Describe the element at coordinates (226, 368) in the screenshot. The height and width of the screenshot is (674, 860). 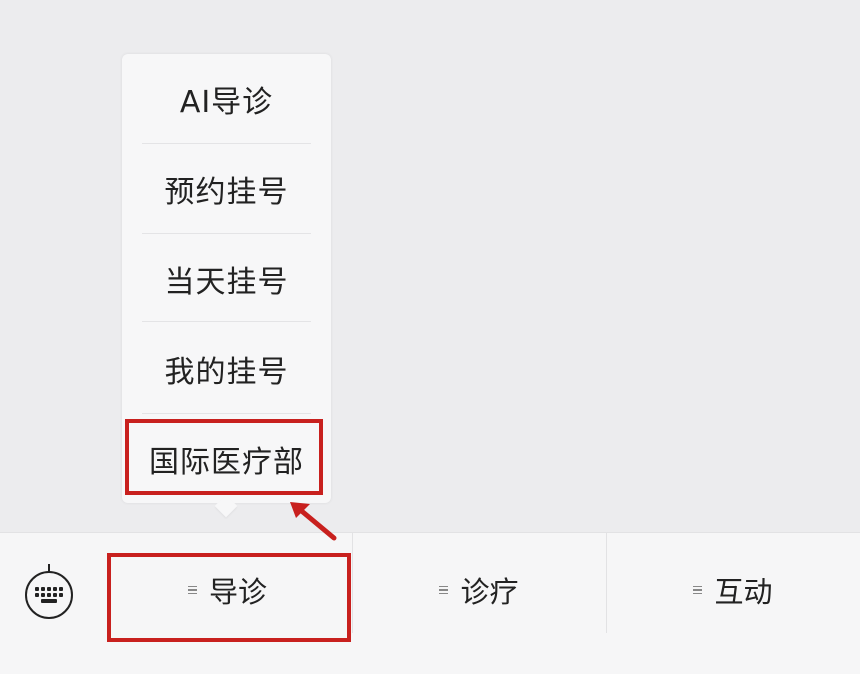
I see `menu-item-my-registrations: 我的挂号` at that location.